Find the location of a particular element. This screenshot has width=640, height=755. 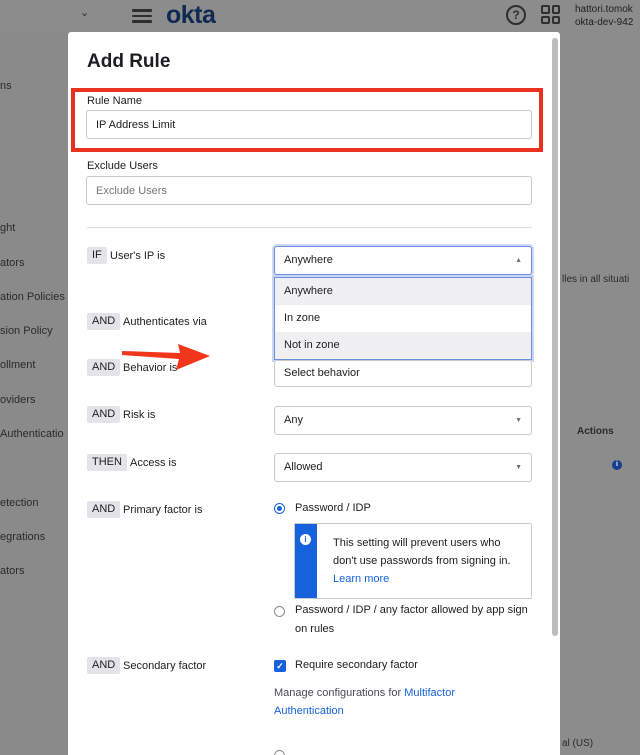

chevron-up-icon: ▲ is located at coordinates (518, 260).